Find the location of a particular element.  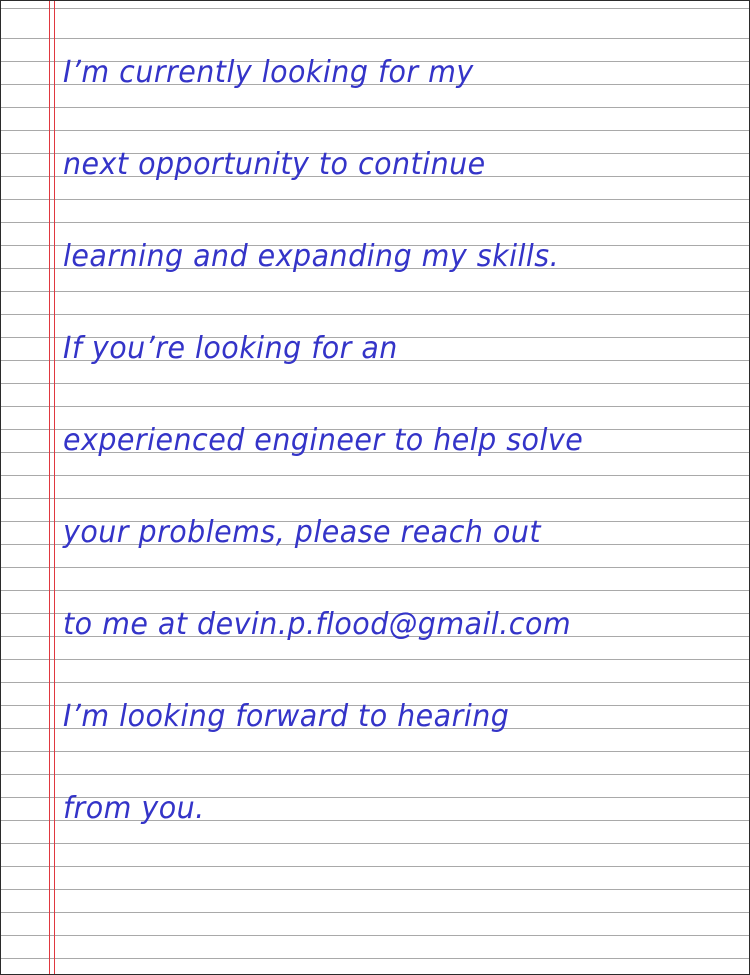

note-line: I’m currently looking for my is located at coordinates (268, 72).